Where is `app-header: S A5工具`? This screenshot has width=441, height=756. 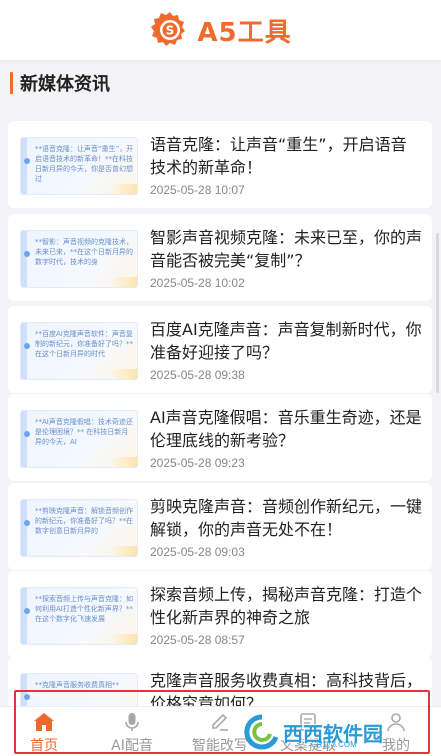 app-header: S A5工具 is located at coordinates (220, 30).